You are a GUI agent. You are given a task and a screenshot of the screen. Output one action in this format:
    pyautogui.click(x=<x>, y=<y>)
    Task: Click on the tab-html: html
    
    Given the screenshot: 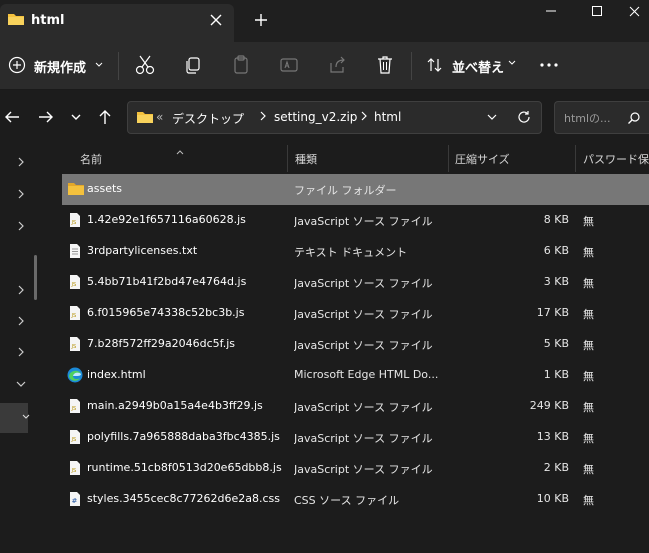 What is the action you would take?
    pyautogui.click(x=117, y=23)
    